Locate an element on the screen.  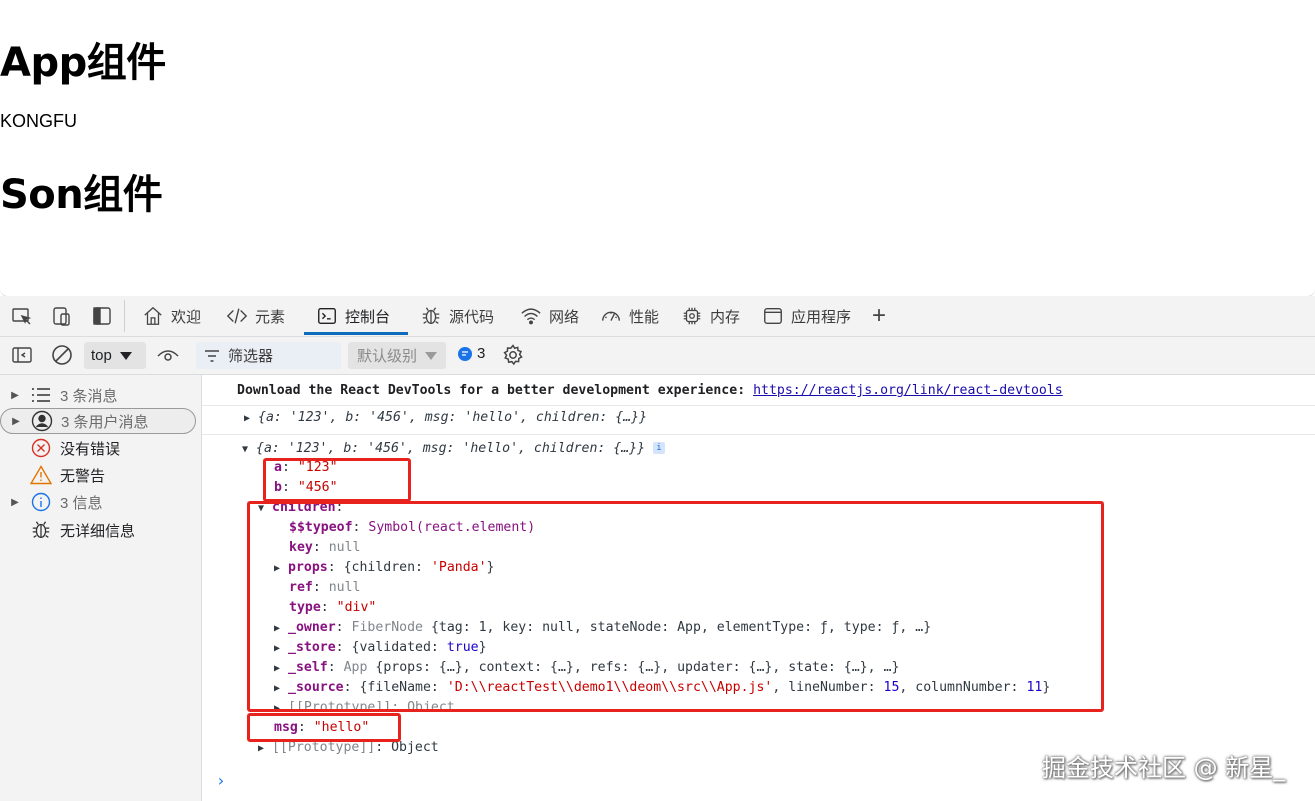
tab-elements: 元素 is located at coordinates (255, 316).